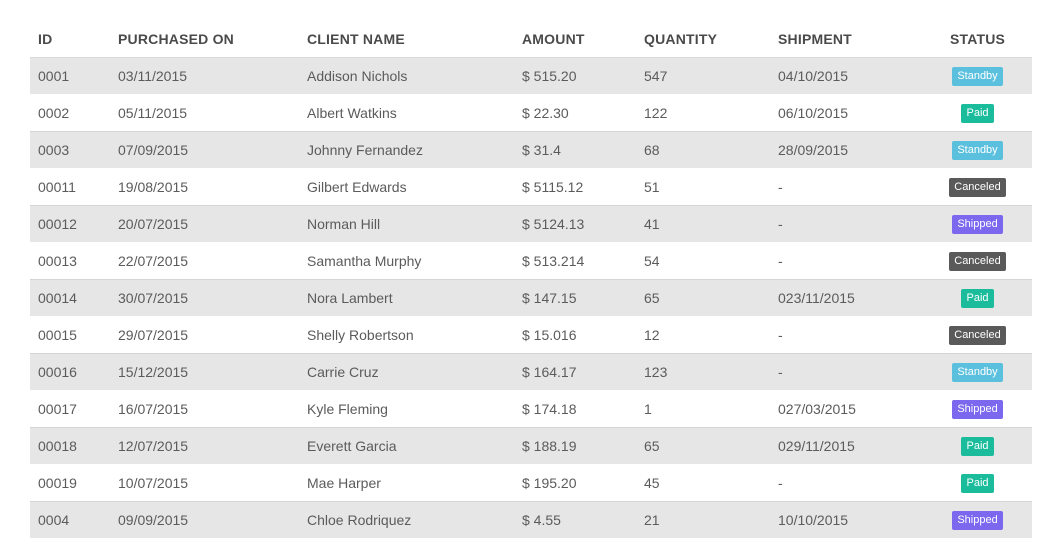  What do you see at coordinates (703, 483) in the screenshot?
I see `cell-quantity: 45` at bounding box center [703, 483].